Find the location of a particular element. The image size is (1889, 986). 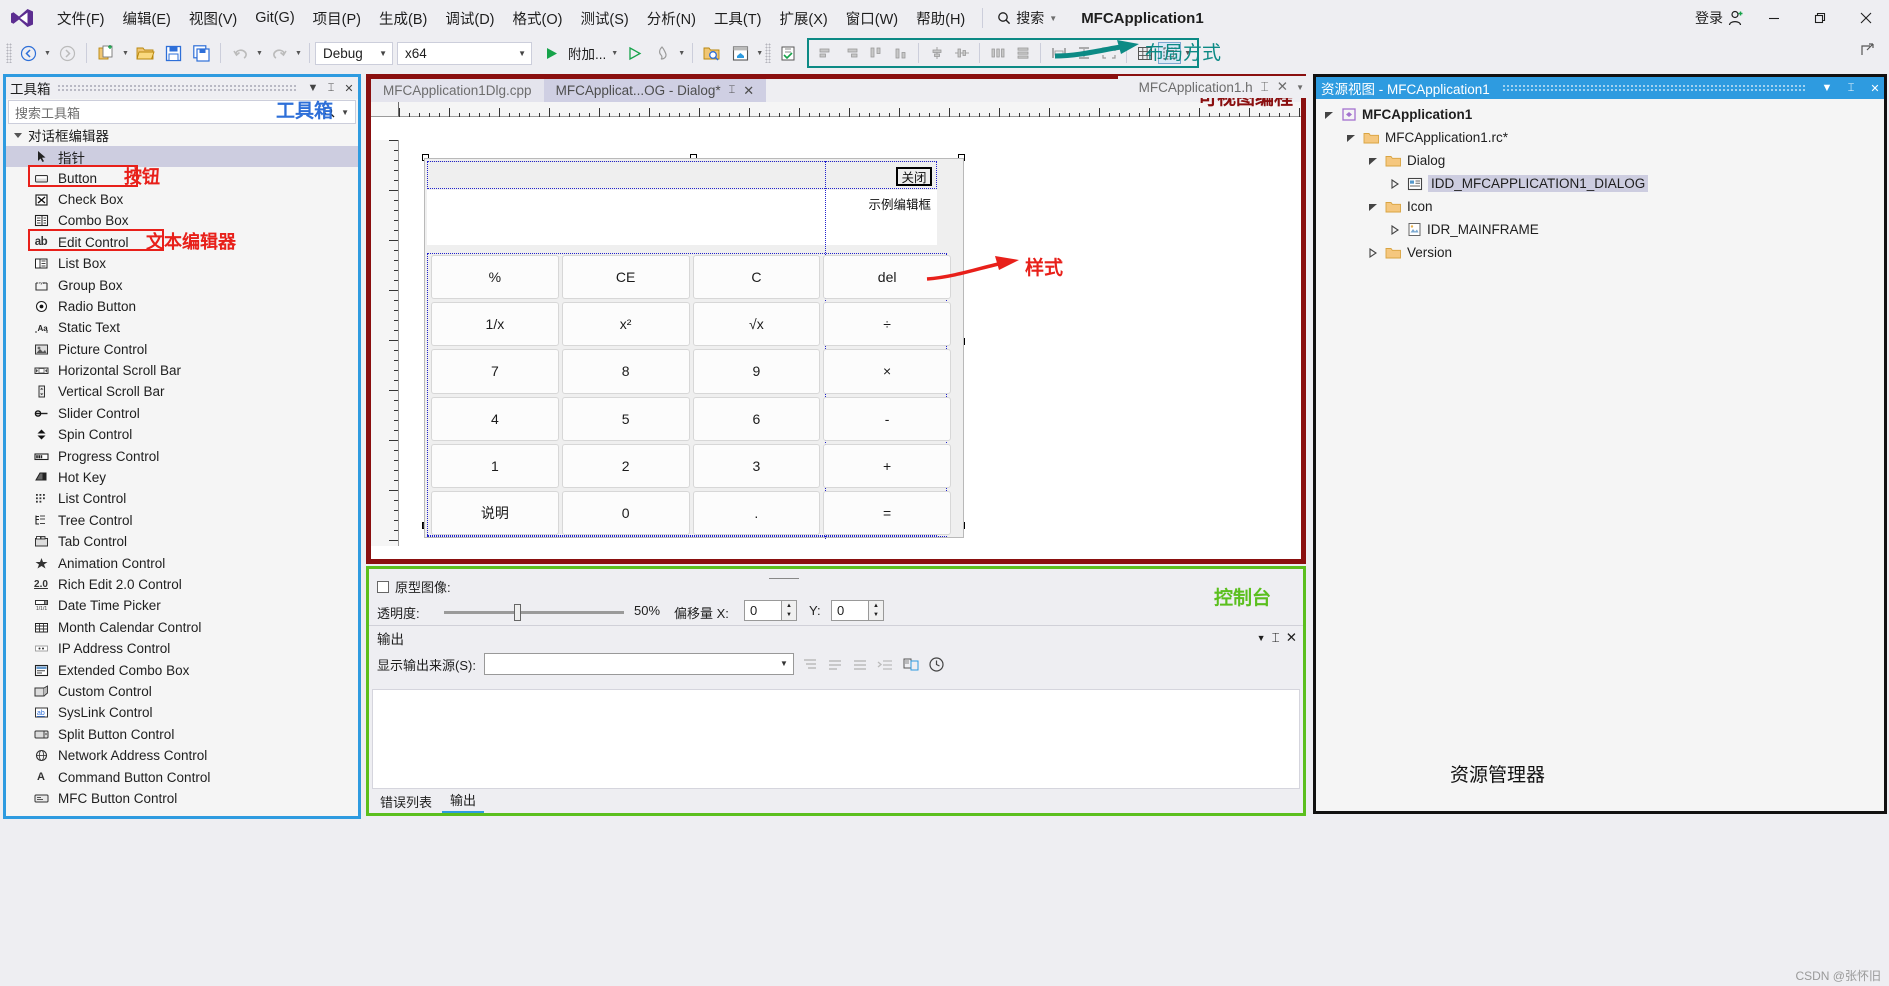

navigate-forward-icon is located at coordinates (67, 53).